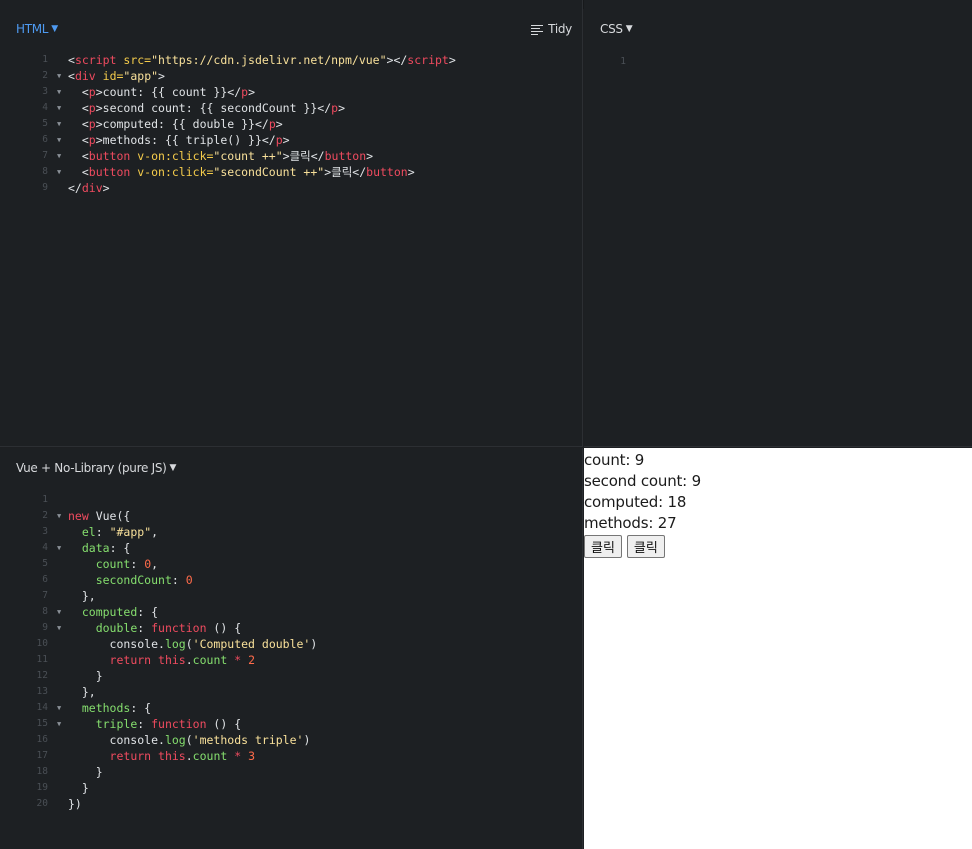 The width and height of the screenshot is (972, 849). I want to click on code-line: 15 ▼ triple: function () {, so click(291, 724).